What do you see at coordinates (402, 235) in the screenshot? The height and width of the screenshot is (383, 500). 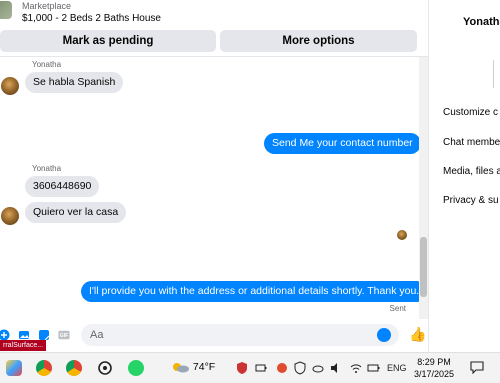 I see `read-receipt-avatar` at bounding box center [402, 235].